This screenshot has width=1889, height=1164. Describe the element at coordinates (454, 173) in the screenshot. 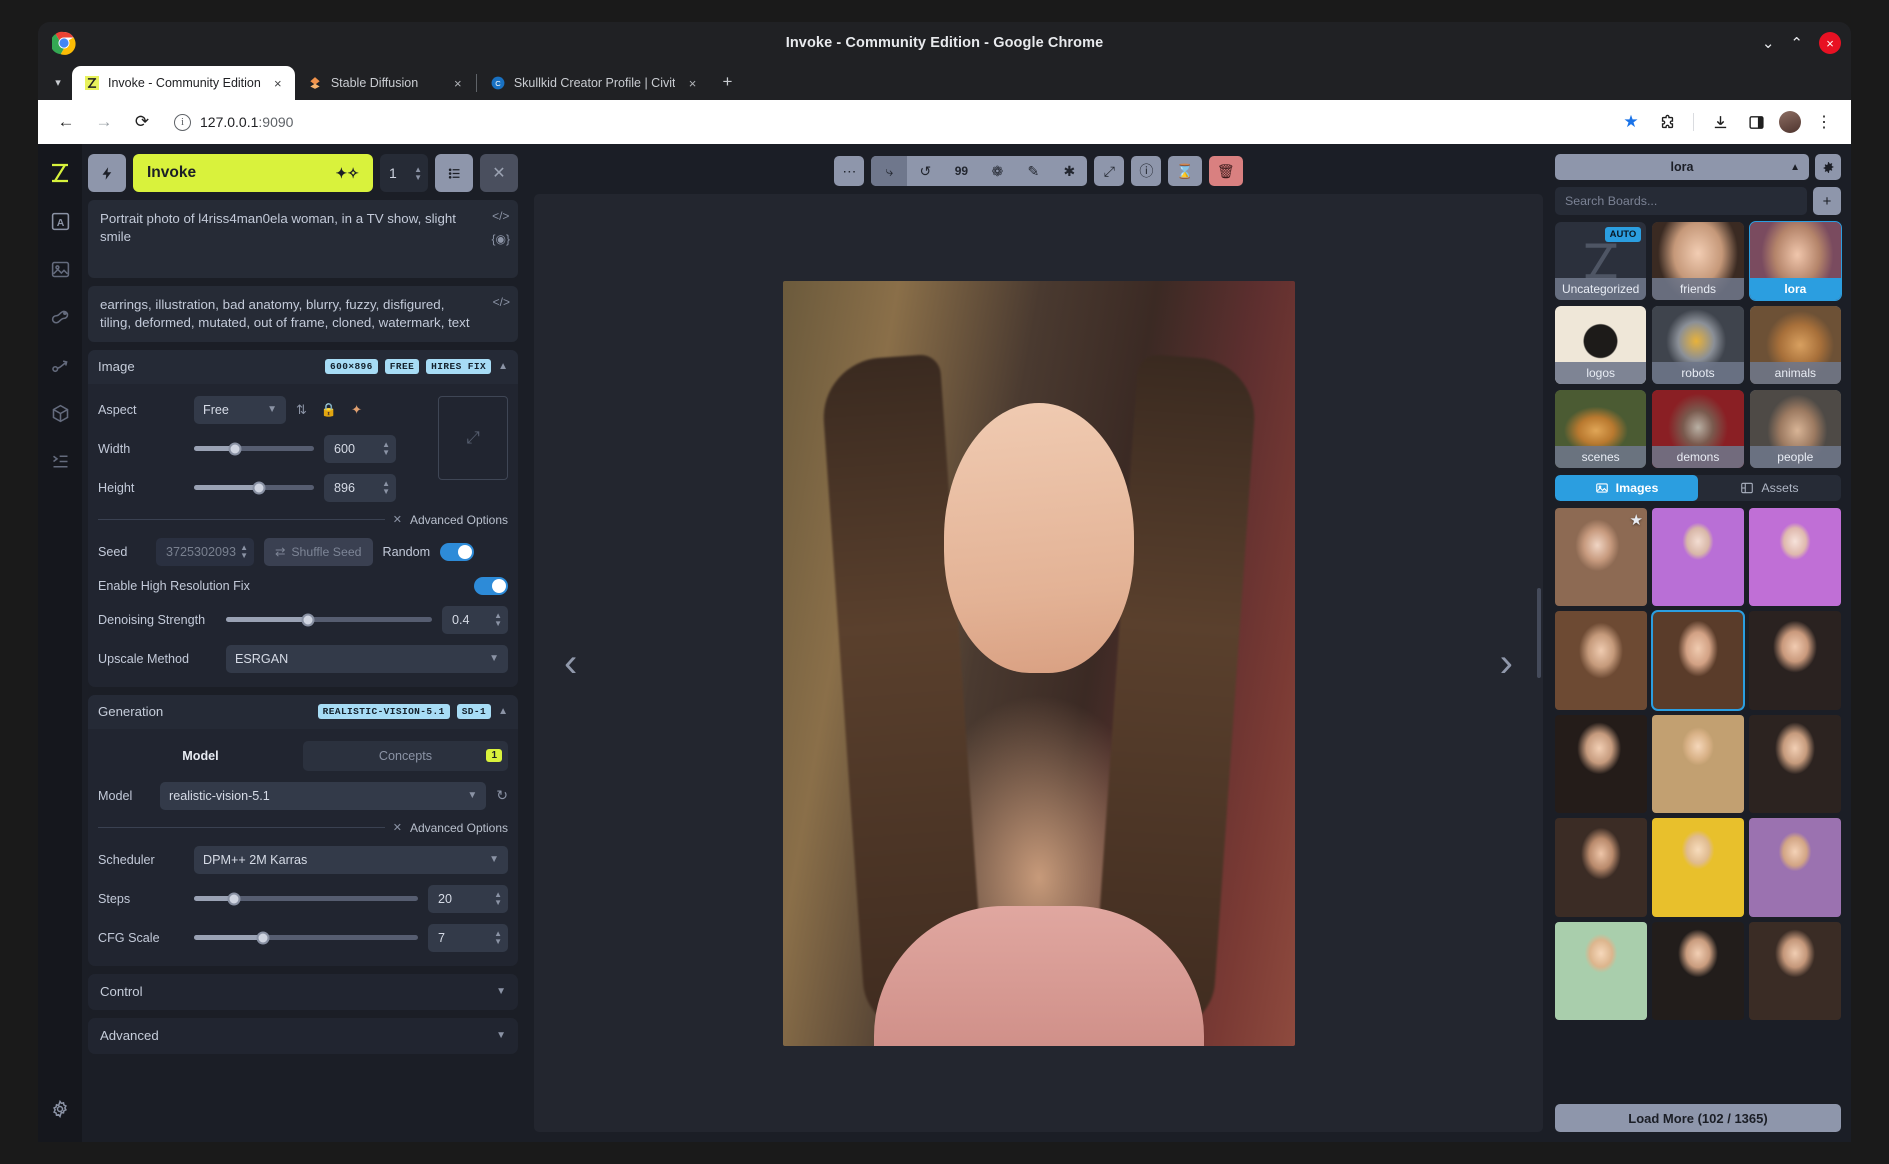

I see `queue-list-icon-button` at that location.